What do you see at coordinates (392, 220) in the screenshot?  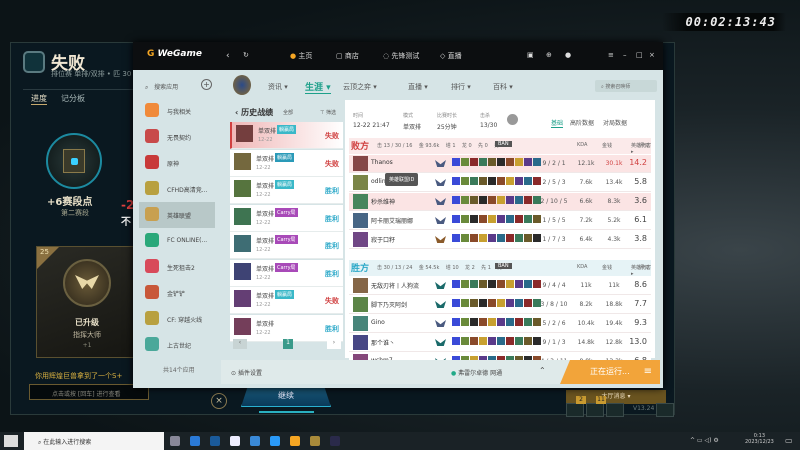 I see `player-name: 阿卡丽艾瑞丽娜` at bounding box center [392, 220].